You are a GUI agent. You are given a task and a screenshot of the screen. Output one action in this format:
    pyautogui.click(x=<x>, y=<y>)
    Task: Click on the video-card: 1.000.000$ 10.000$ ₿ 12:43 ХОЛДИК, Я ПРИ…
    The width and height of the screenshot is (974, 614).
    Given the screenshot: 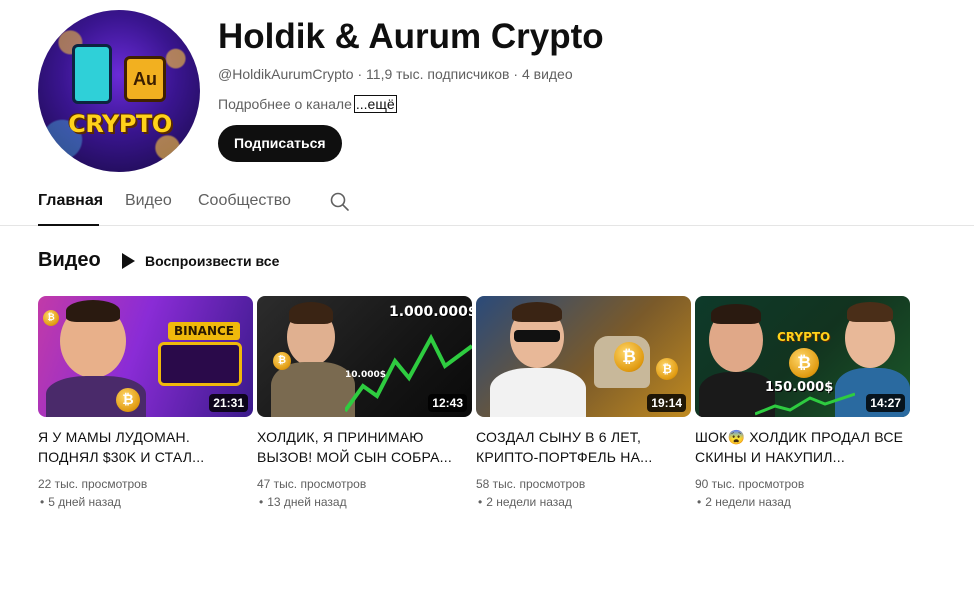 What is the action you would take?
    pyautogui.click(x=364, y=403)
    